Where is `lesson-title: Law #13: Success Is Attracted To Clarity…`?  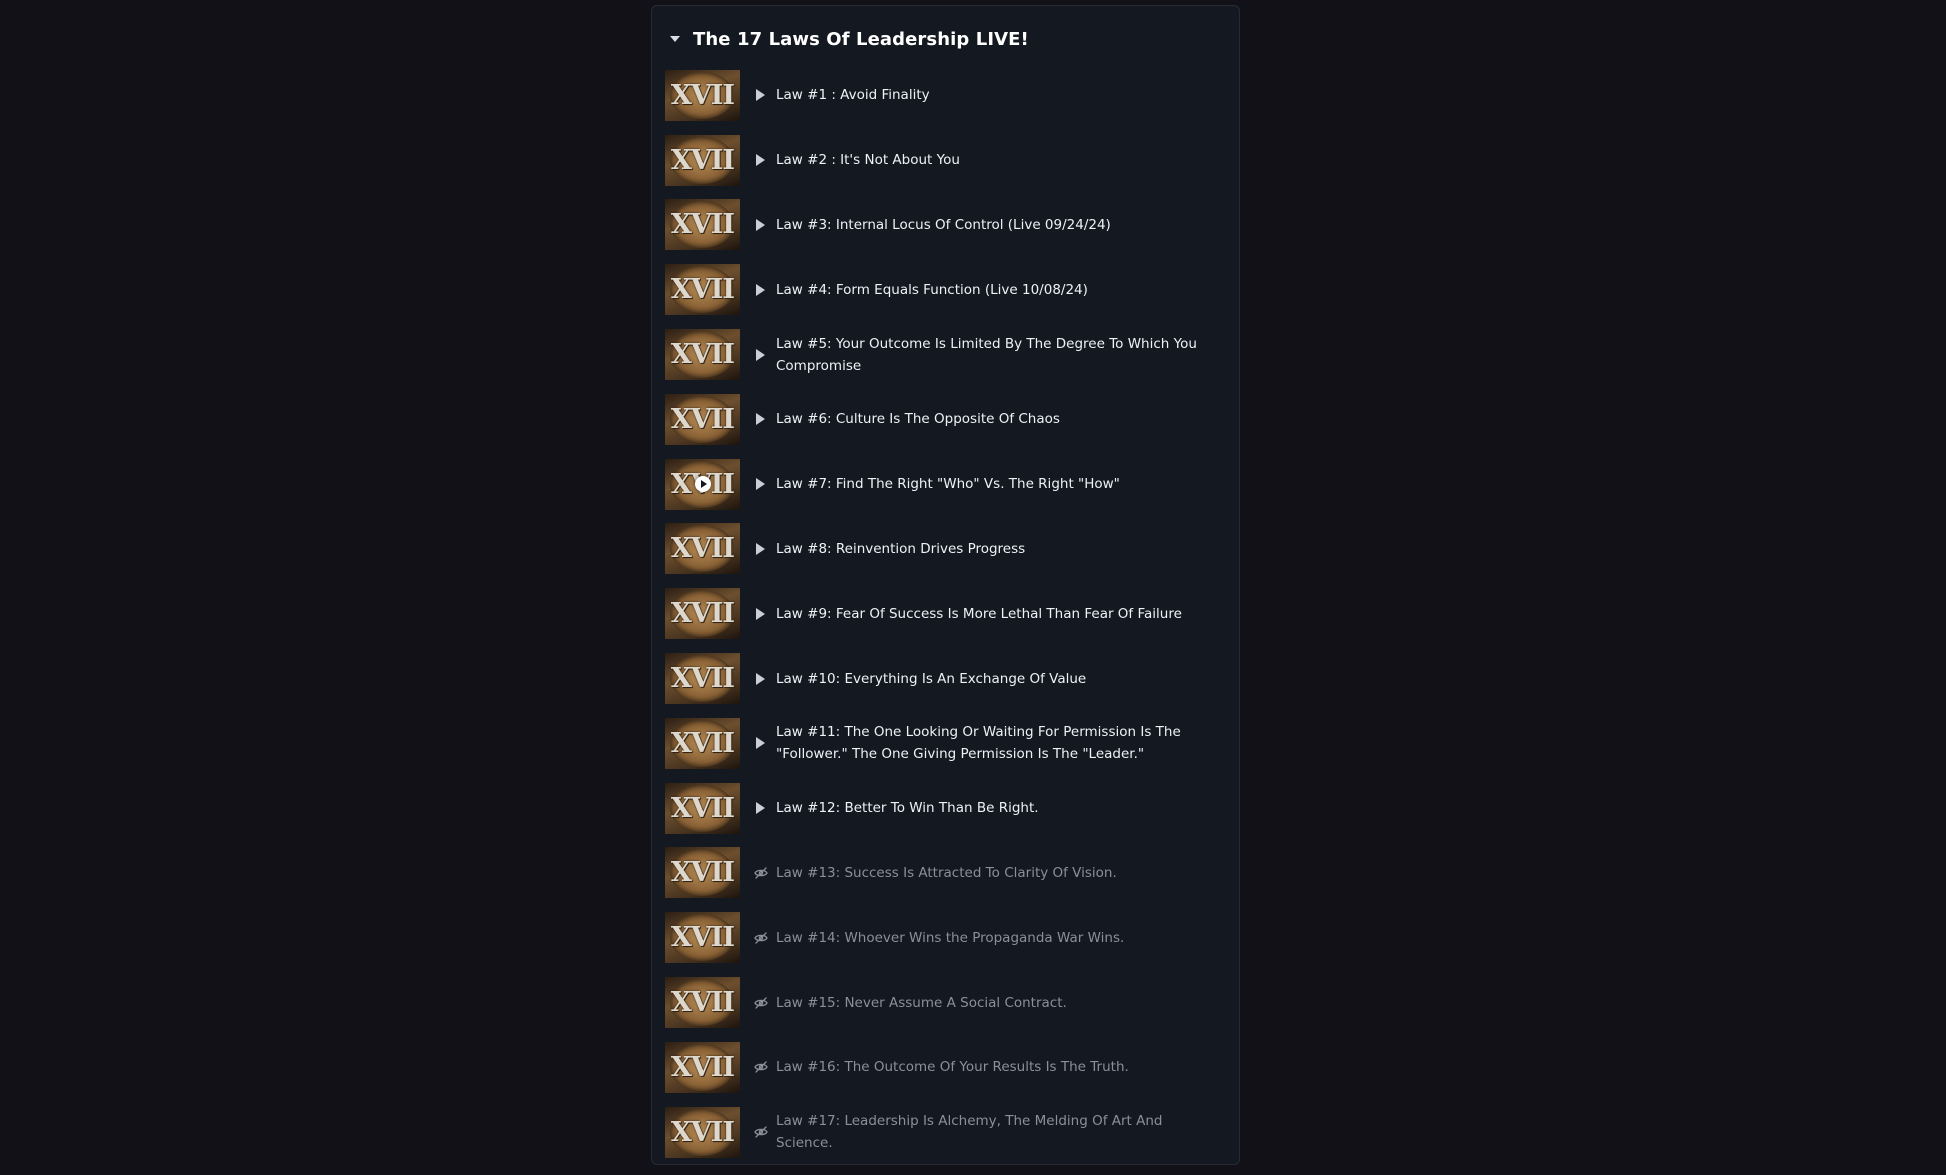
lesson-title: Law #13: Success Is Attracted To Clarity… is located at coordinates (946, 872).